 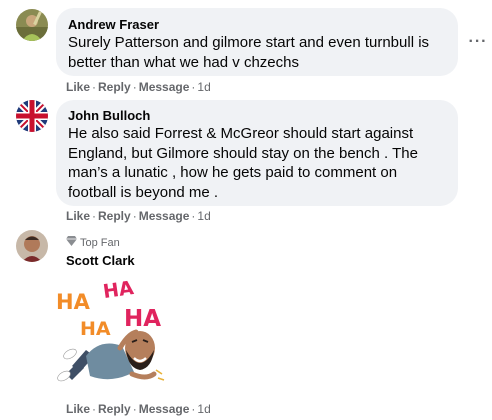 What do you see at coordinates (257, 116) in the screenshot?
I see `comment-author: John Bulloch` at bounding box center [257, 116].